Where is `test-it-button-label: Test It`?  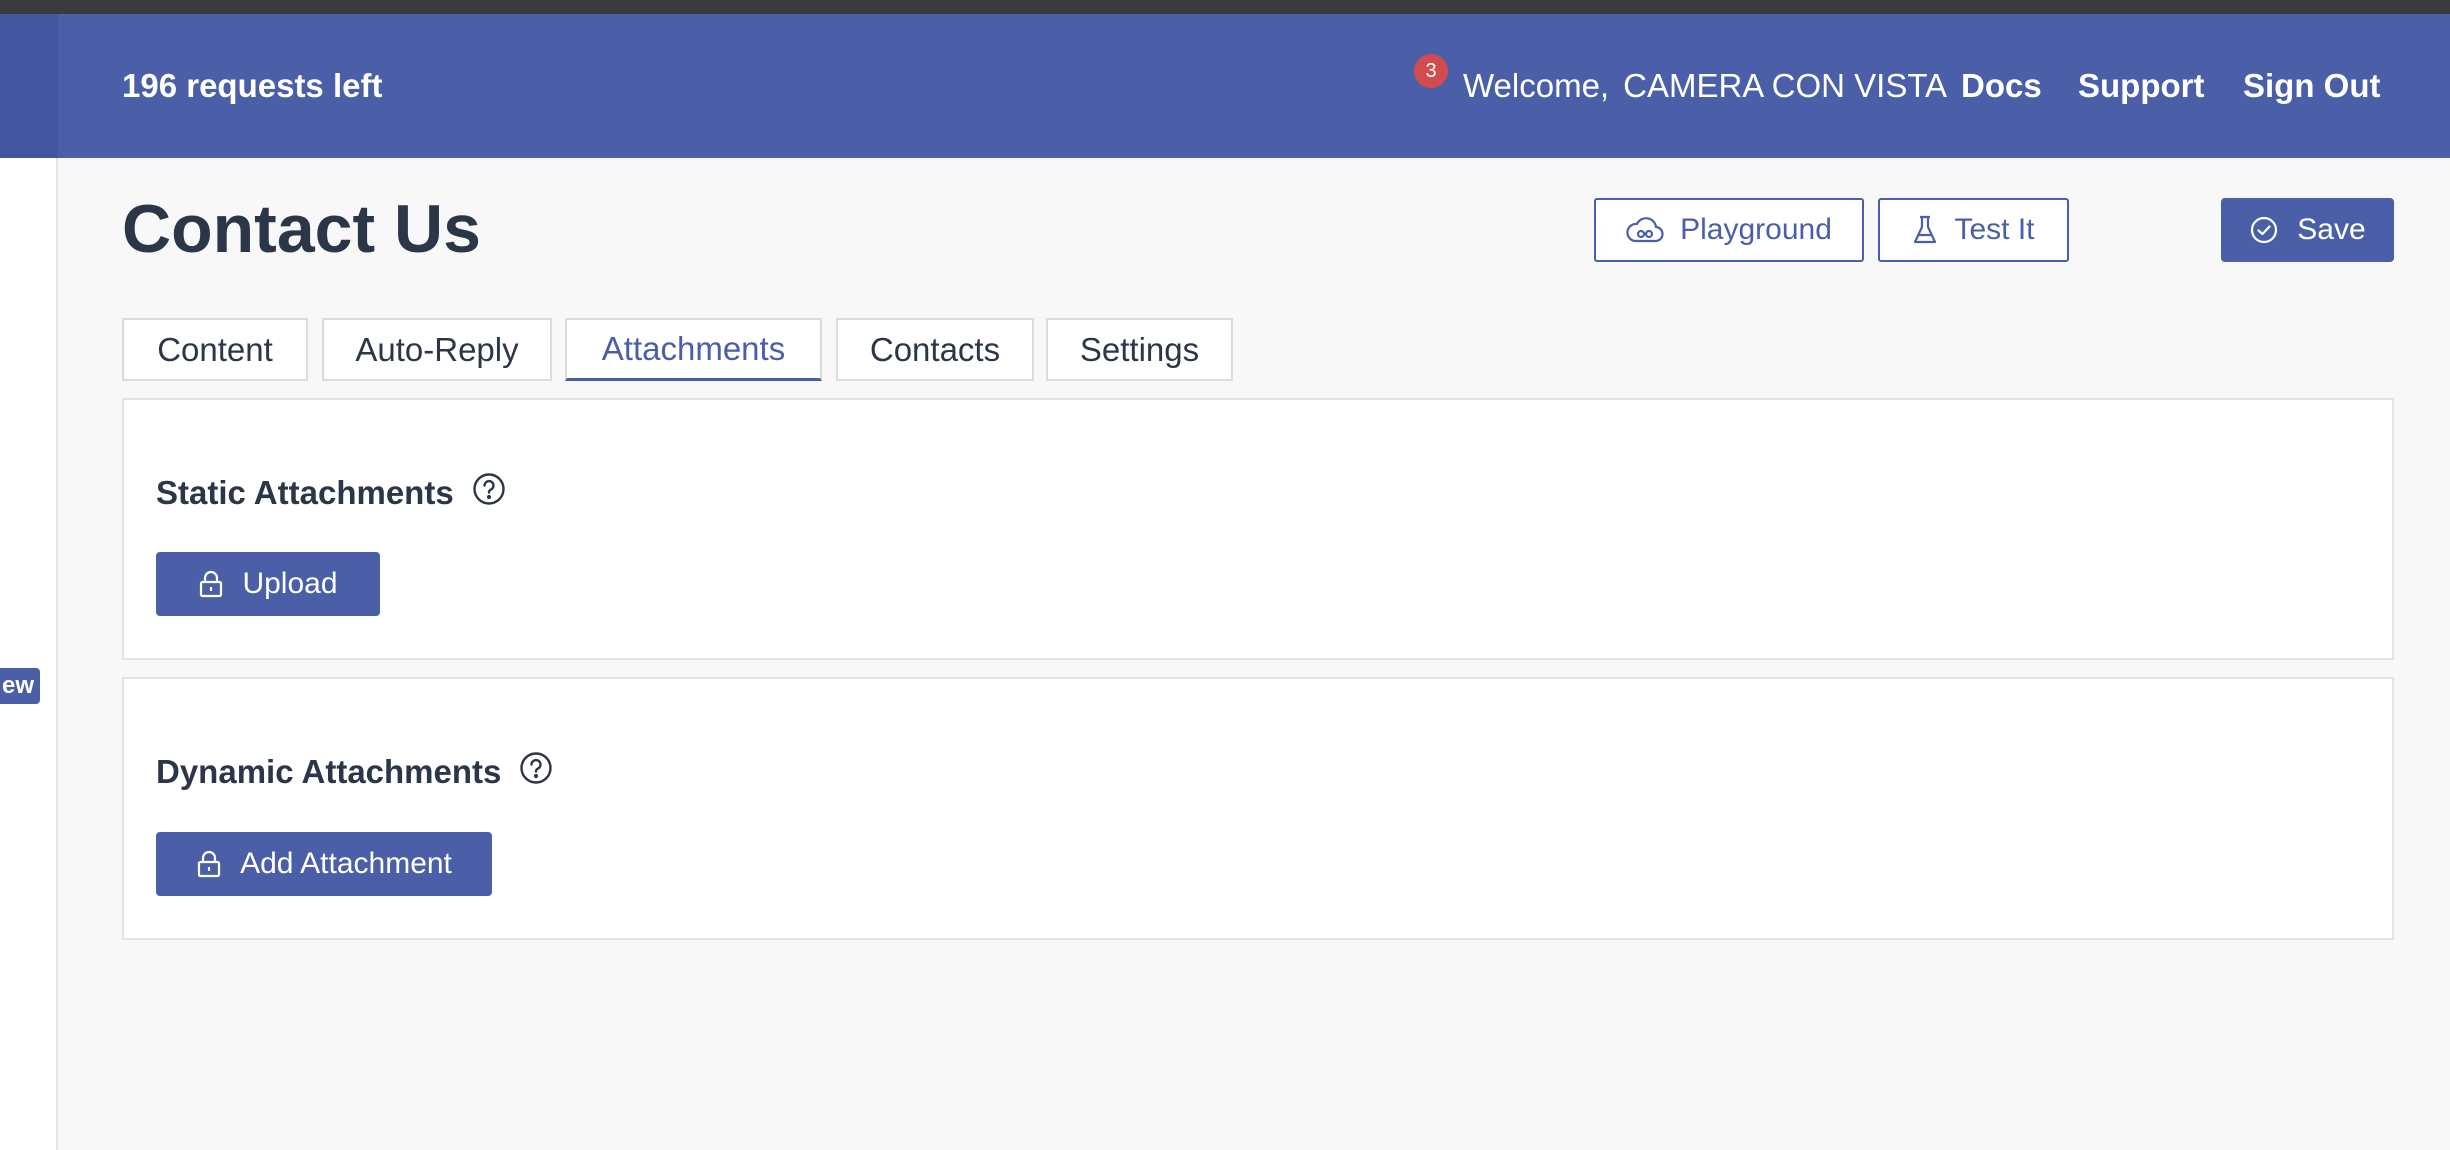
test-it-button-label: Test It is located at coordinates (1994, 229).